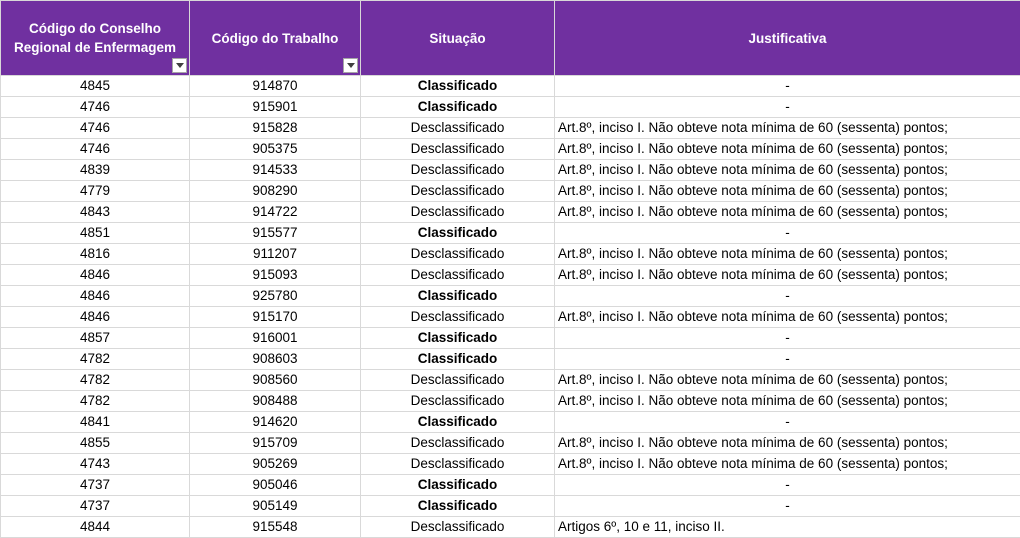 The width and height of the screenshot is (1020, 538). I want to click on cell-trabalho: 914722, so click(275, 212).